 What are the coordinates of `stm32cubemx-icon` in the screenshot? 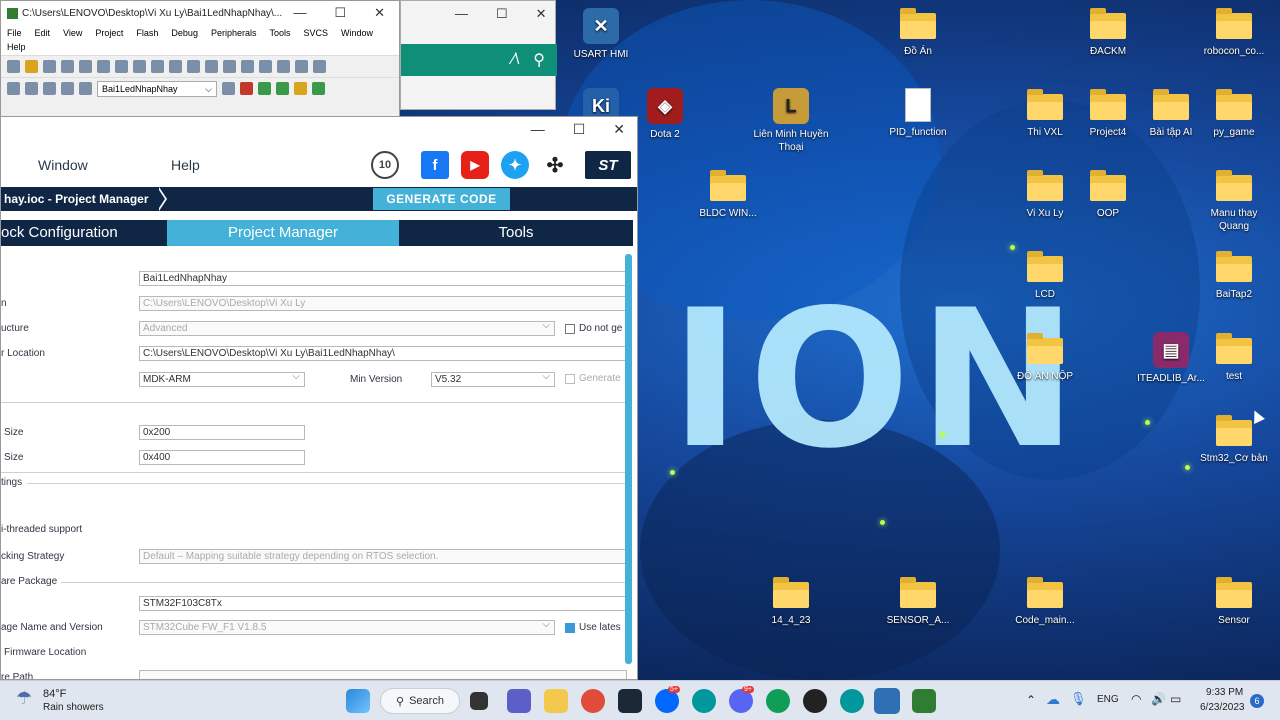 It's located at (887, 701).